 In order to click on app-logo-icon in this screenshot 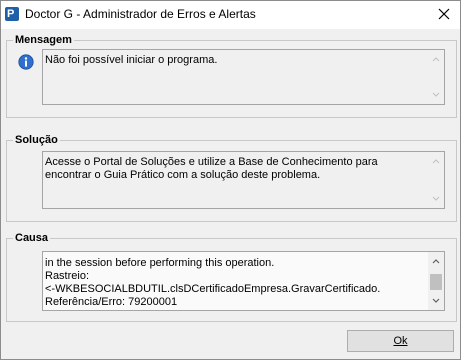, I will do `click(12, 14)`.